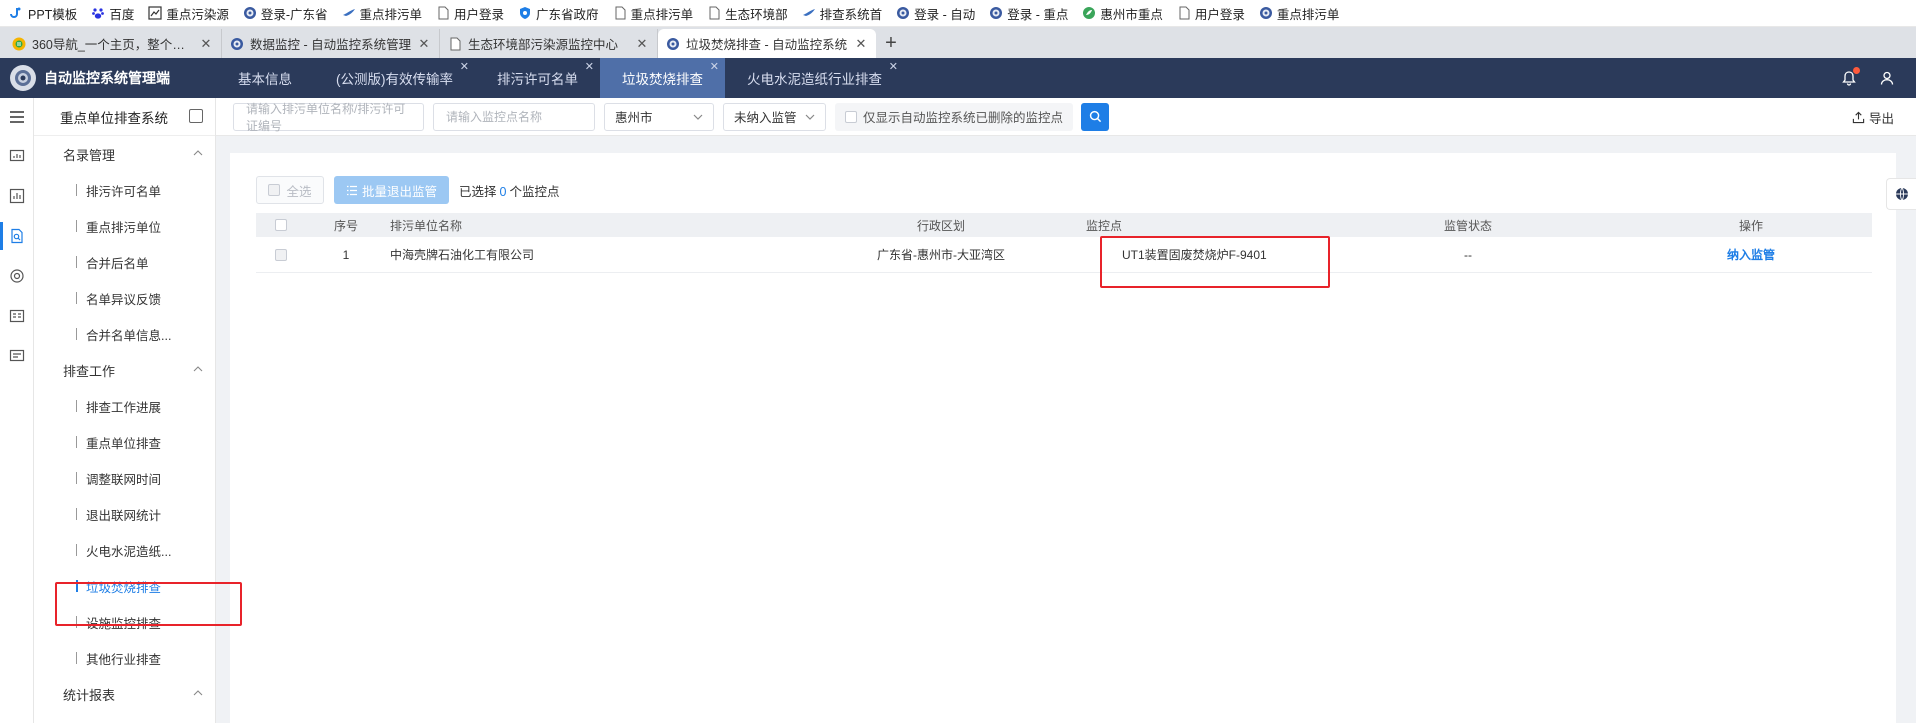 This screenshot has width=1916, height=723. Describe the element at coordinates (698, 117) in the screenshot. I see `chevron-down-icon` at that location.